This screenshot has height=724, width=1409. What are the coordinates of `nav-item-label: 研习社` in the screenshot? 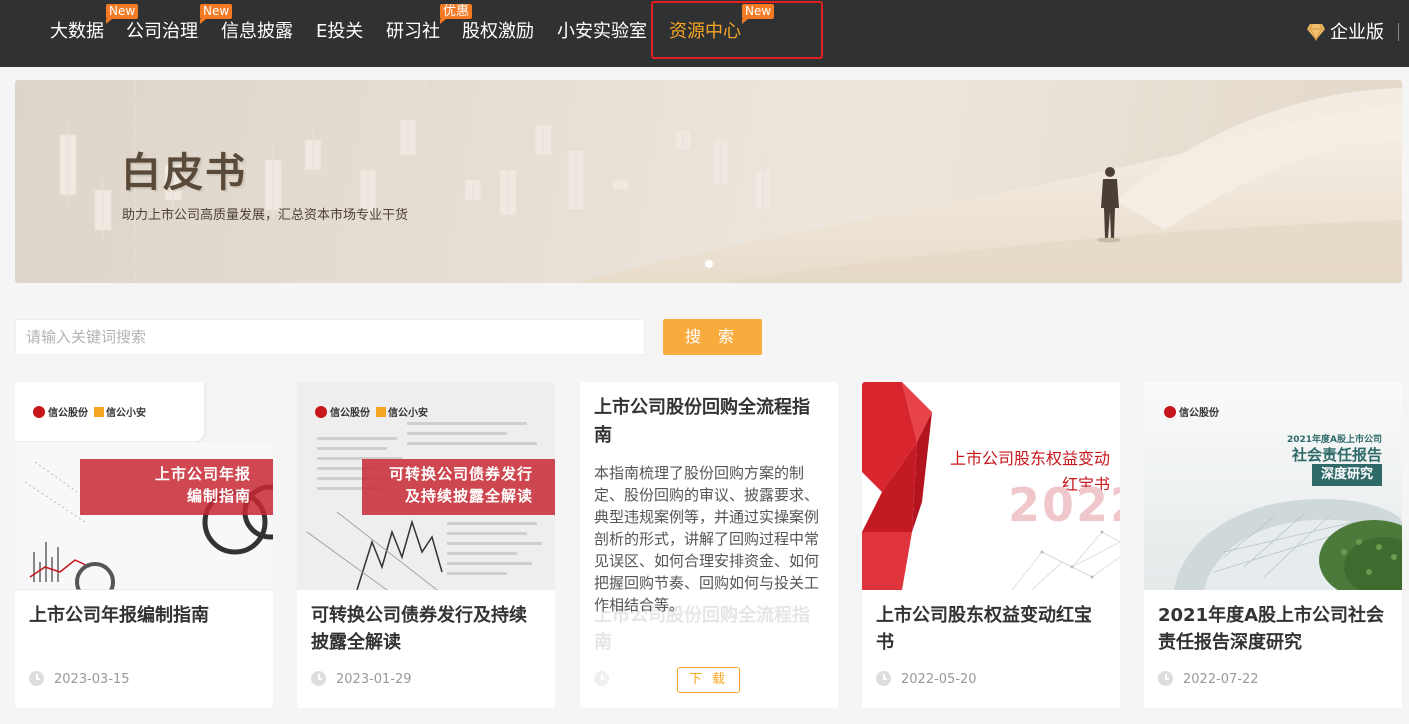 It's located at (413, 31).